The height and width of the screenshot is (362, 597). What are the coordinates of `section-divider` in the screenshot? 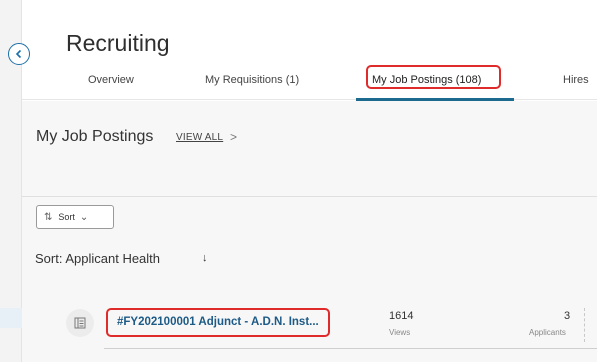 It's located at (309, 196).